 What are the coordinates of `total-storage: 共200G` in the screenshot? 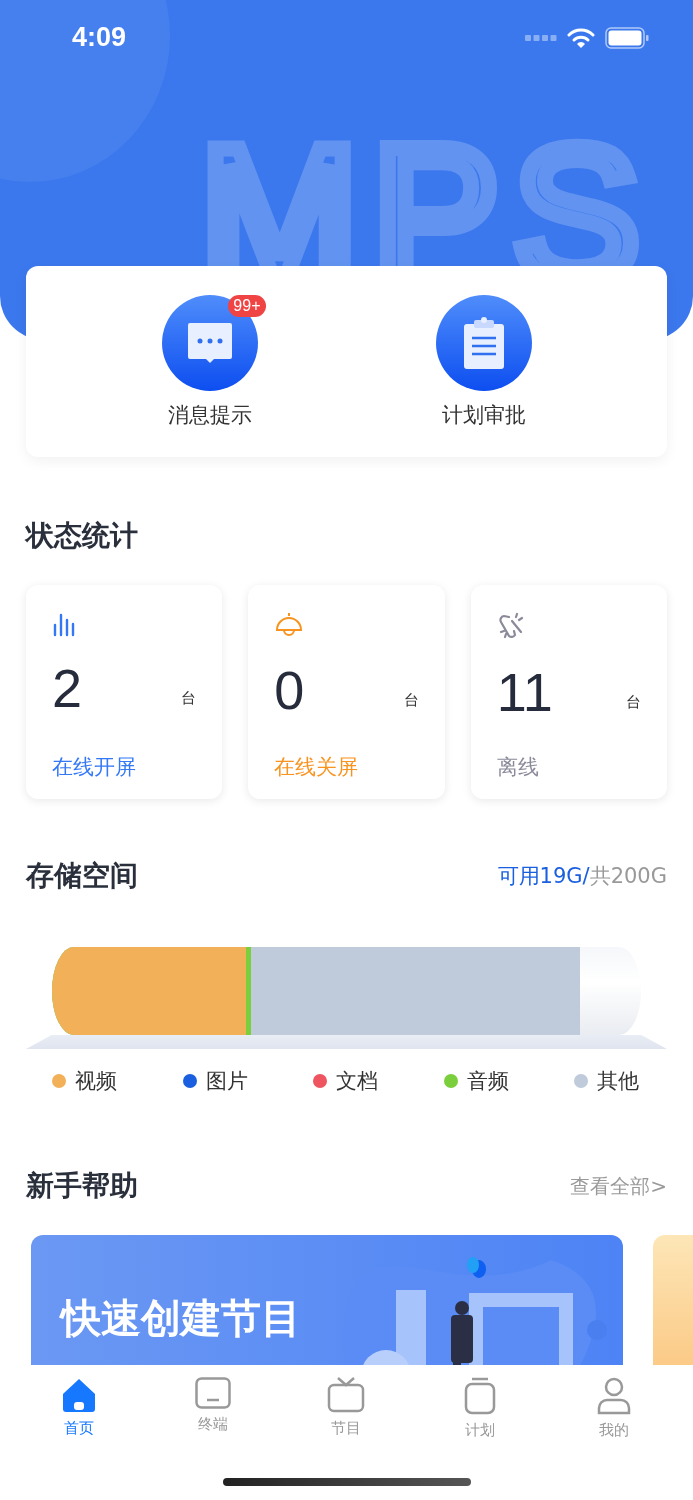 It's located at (628, 876).